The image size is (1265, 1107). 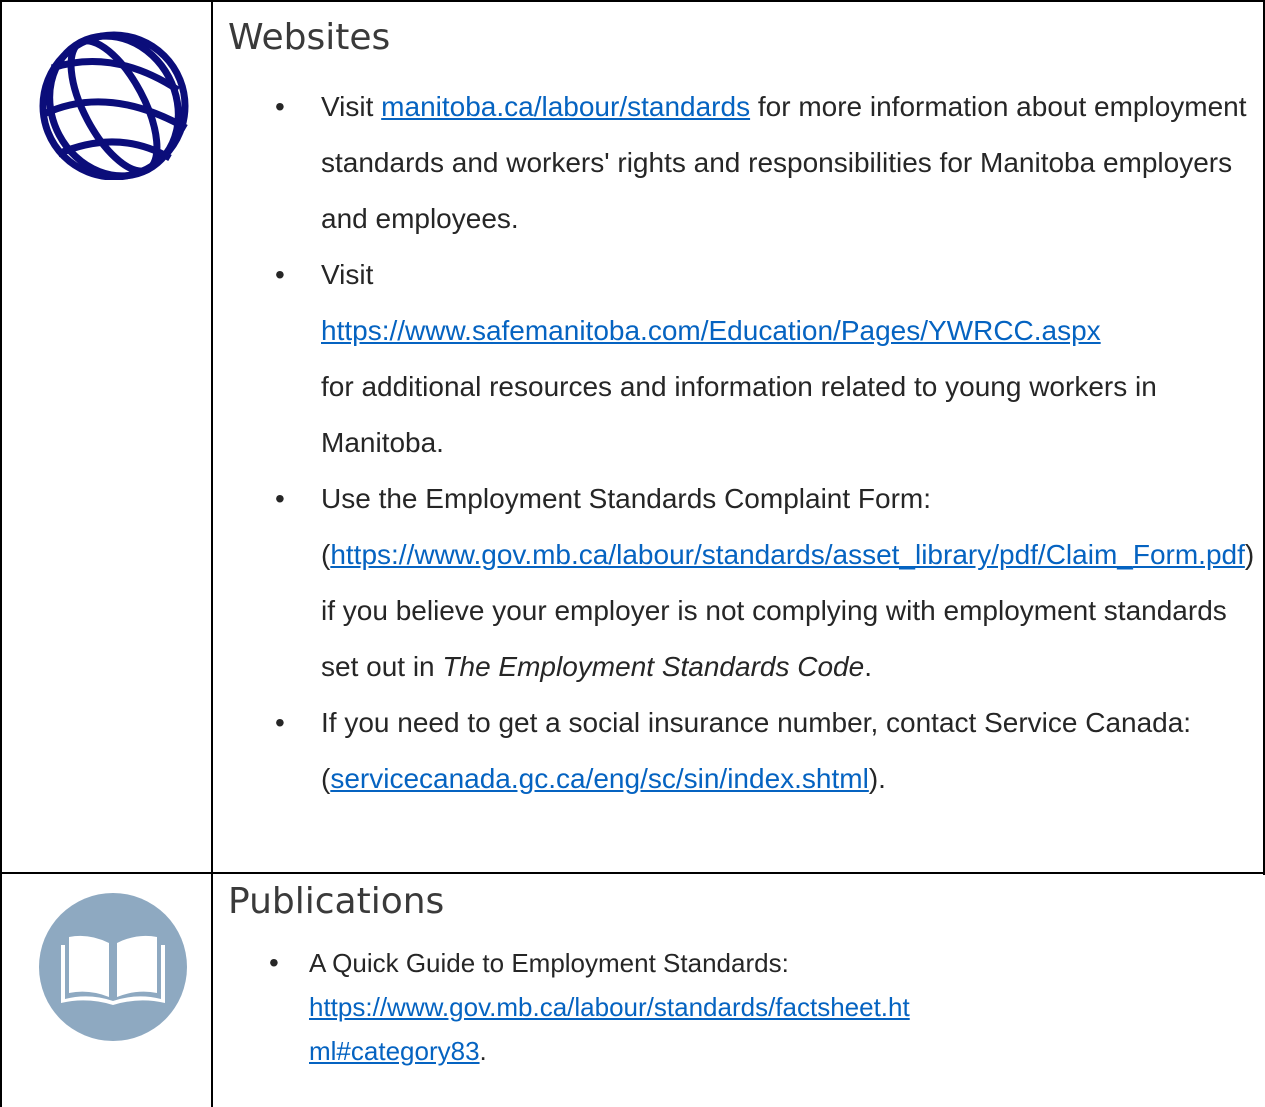 What do you see at coordinates (1188, 554) in the screenshot?
I see `link-part-2: Form.pdf` at bounding box center [1188, 554].